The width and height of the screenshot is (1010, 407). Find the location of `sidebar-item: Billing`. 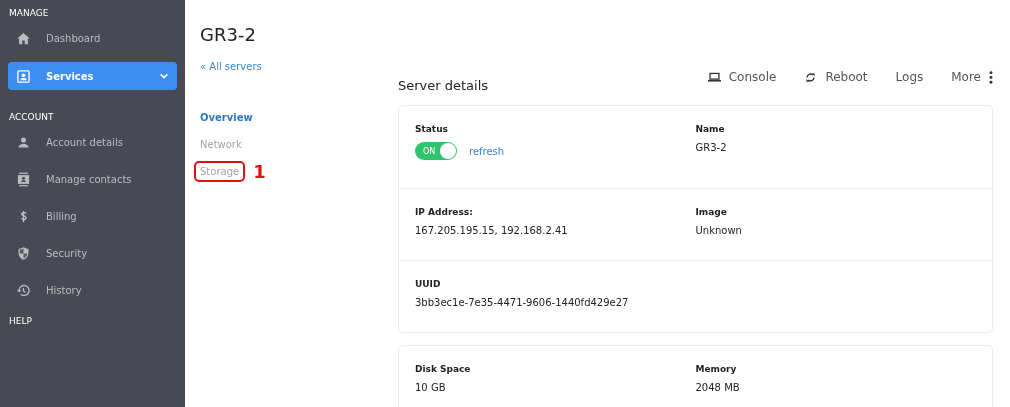

sidebar-item: Billing is located at coordinates (92, 216).